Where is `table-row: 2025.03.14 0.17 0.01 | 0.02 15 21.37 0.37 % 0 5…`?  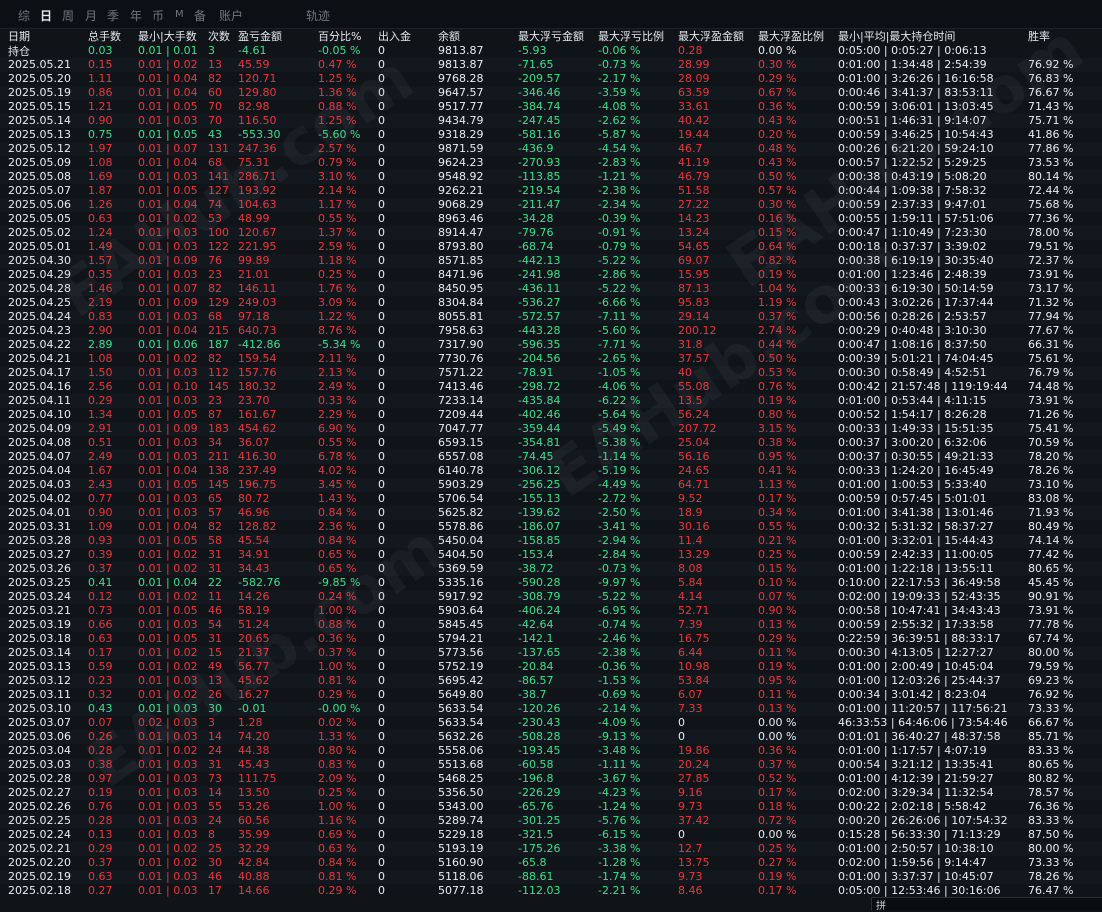 table-row: 2025.03.14 0.17 0.01 | 0.02 15 21.37 0.37 % 0 5… is located at coordinates (551, 653).